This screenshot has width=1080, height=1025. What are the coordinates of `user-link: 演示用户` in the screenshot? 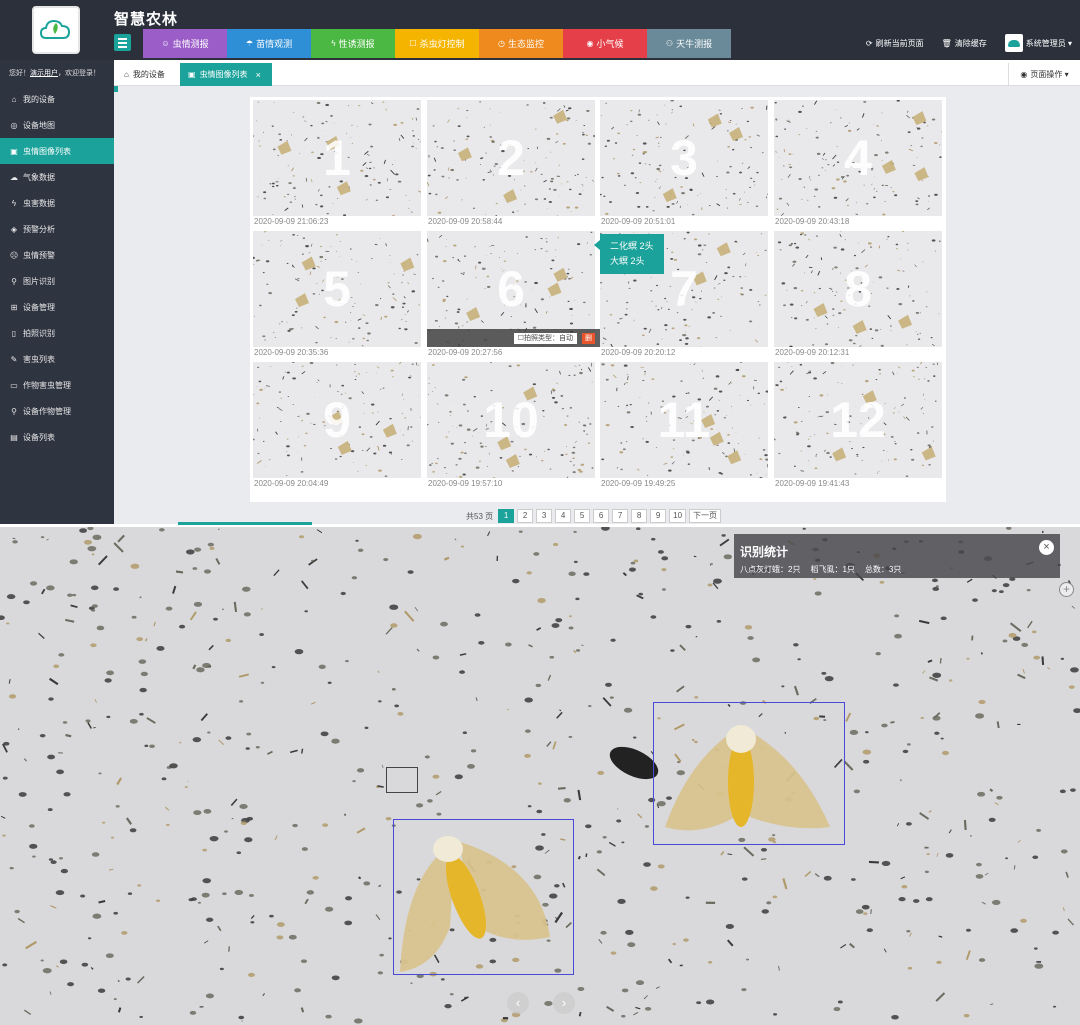 It's located at (44, 73).